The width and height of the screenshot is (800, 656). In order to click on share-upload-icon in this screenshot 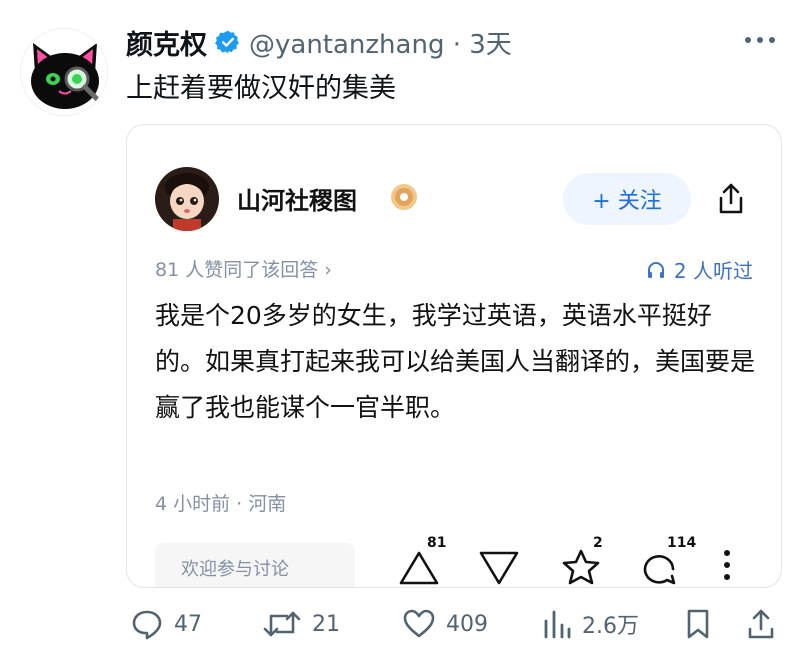, I will do `click(761, 624)`.